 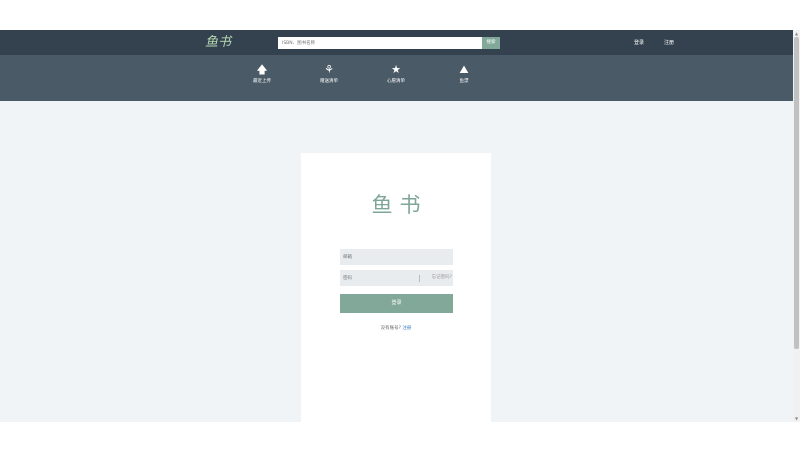 What do you see at coordinates (329, 81) in the screenshot?
I see `nav-item-label: 赠送清单` at bounding box center [329, 81].